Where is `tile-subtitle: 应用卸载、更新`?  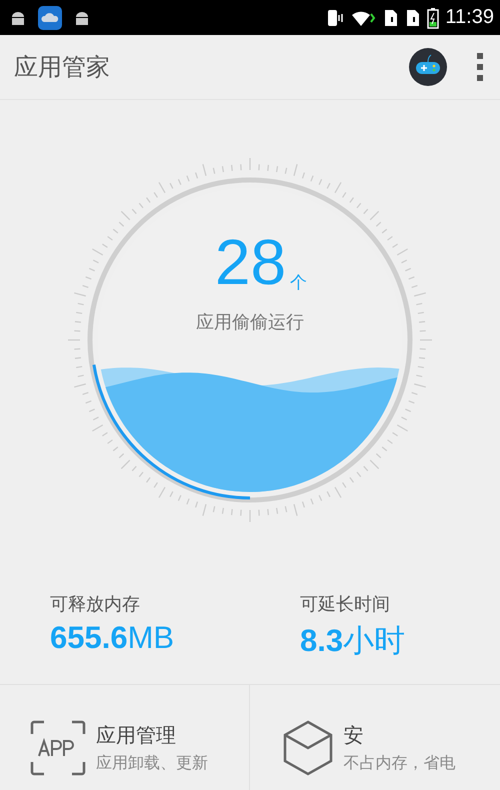
tile-subtitle: 应用卸载、更新 is located at coordinates (152, 763).